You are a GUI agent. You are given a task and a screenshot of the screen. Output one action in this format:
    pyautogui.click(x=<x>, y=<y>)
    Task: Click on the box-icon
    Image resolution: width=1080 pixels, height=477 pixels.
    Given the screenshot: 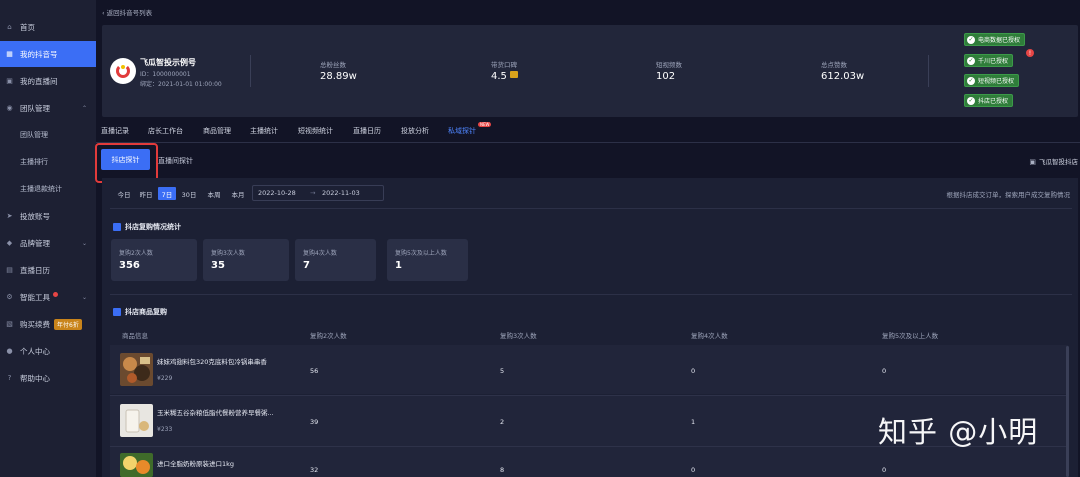 What is the action you would take?
    pyautogui.click(x=117, y=312)
    